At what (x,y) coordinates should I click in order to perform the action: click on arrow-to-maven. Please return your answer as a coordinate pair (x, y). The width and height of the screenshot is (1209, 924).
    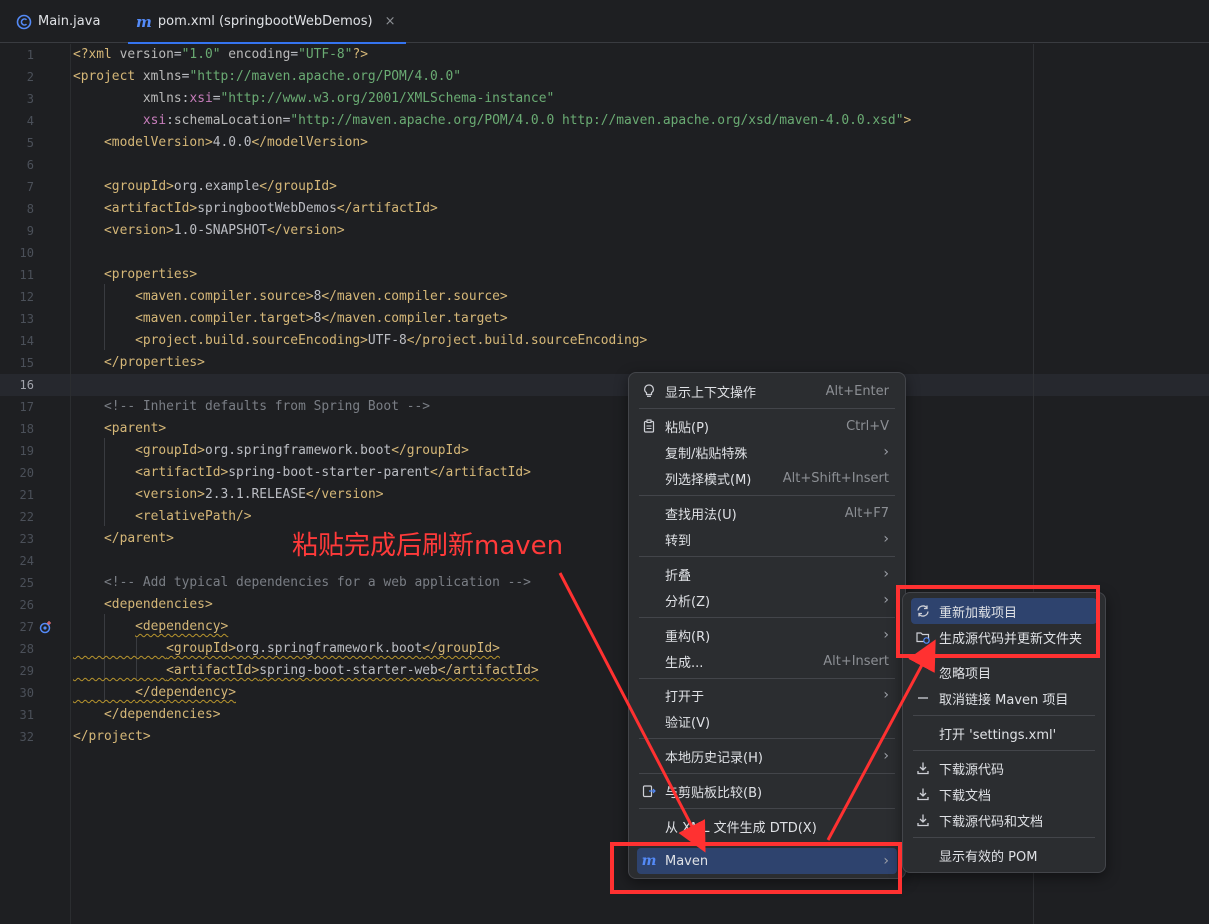
    Looking at the image, I should click on (632, 712).